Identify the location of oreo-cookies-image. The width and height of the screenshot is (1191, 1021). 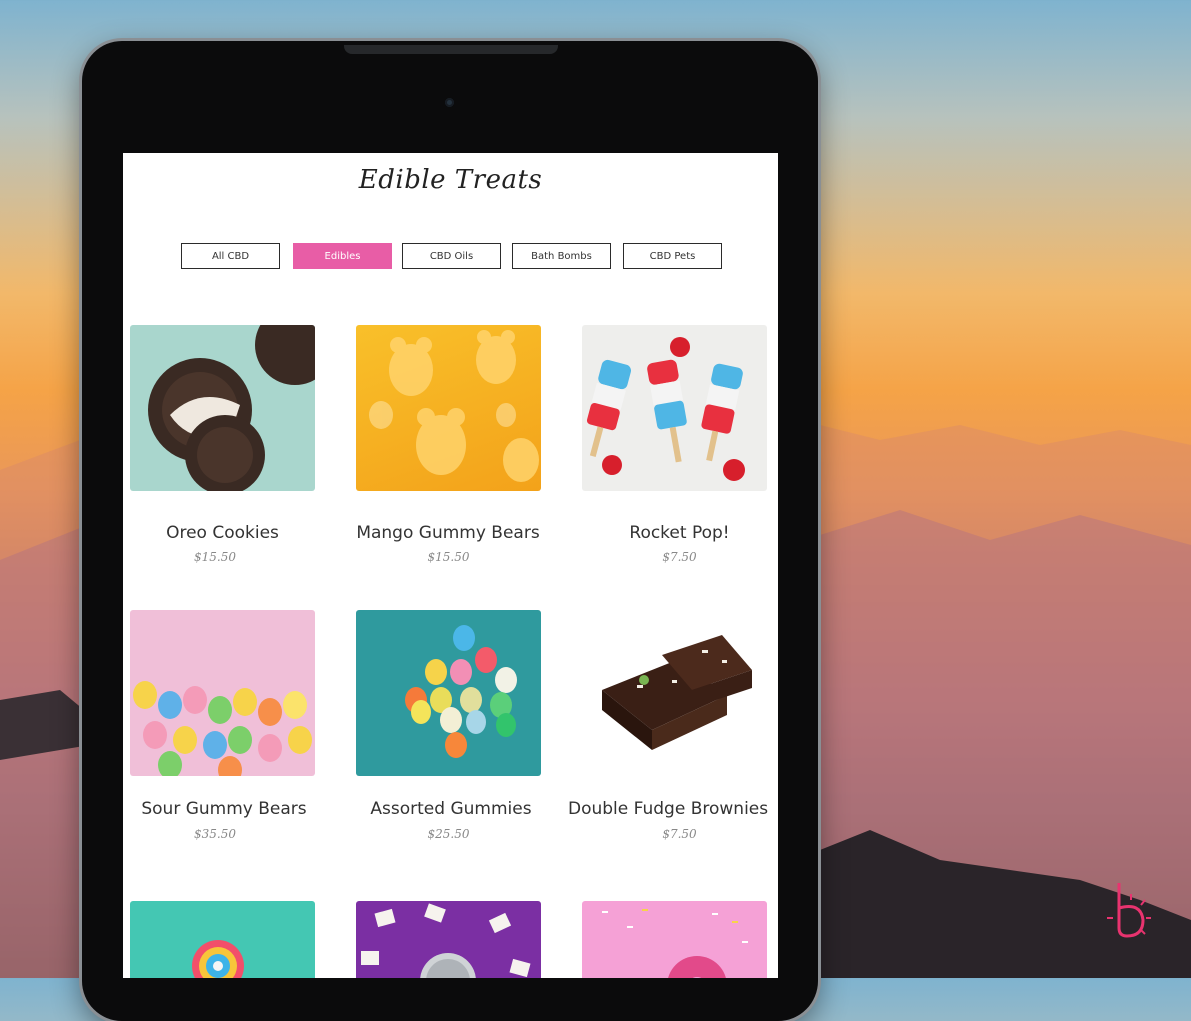
(222, 408).